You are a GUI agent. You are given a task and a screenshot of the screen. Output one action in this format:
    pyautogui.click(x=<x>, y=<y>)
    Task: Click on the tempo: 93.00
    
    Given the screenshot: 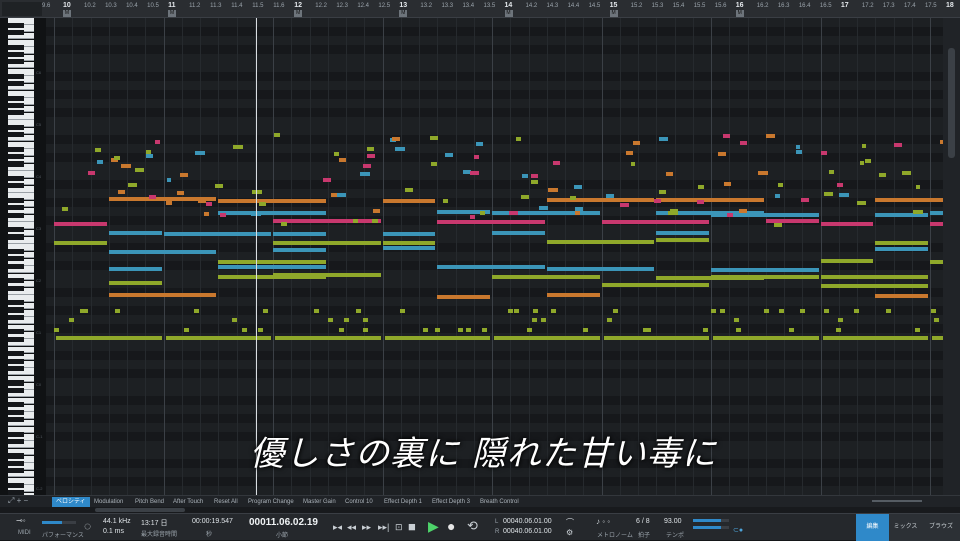 What is the action you would take?
    pyautogui.click(x=673, y=521)
    